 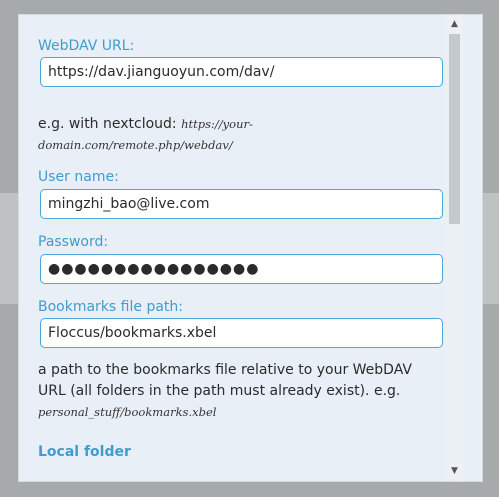 I want to click on username-label: User name:, so click(x=78, y=177).